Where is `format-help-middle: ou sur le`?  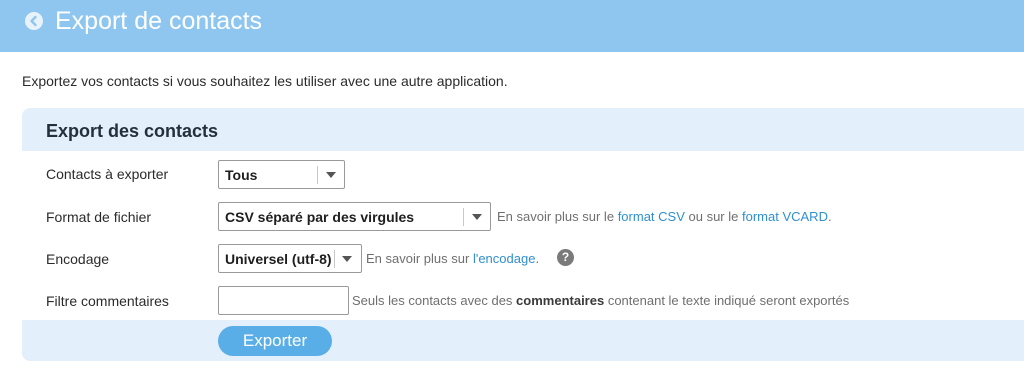
format-help-middle: ou sur le is located at coordinates (713, 216).